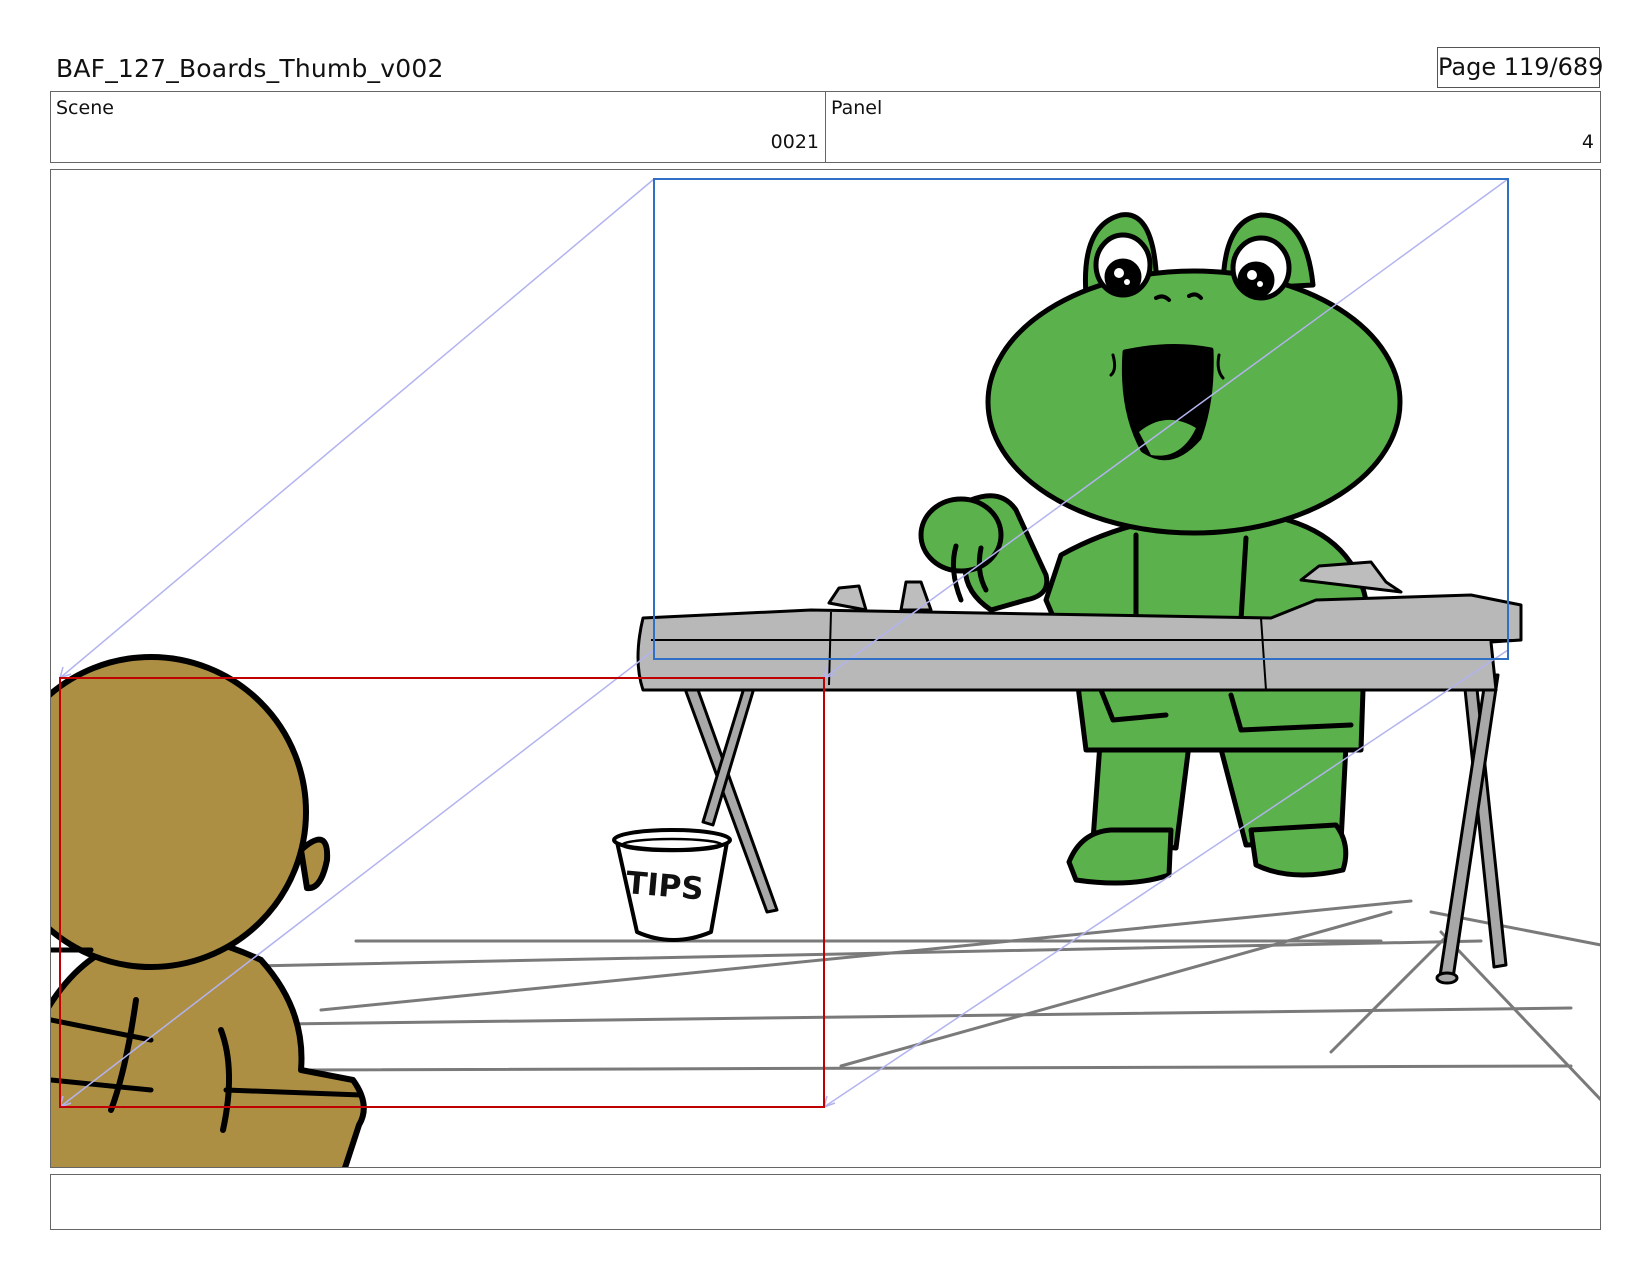 This screenshot has height=1275, width=1650. Describe the element at coordinates (825, 1202) in the screenshot. I see `panel-notes-box` at that location.